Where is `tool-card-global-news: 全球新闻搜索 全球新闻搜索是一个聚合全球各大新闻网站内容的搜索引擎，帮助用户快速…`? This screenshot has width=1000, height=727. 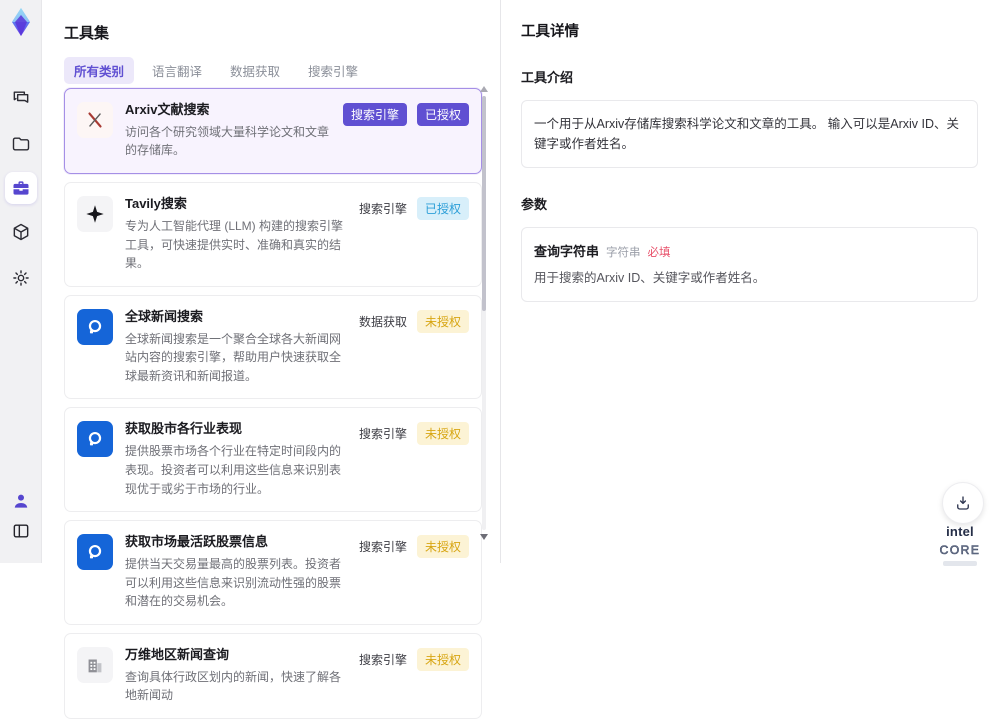 tool-card-global-news: 全球新闻搜索 全球新闻搜索是一个聚合全球各大新闻网站内容的搜索引擎，帮助用户快速… is located at coordinates (273, 347).